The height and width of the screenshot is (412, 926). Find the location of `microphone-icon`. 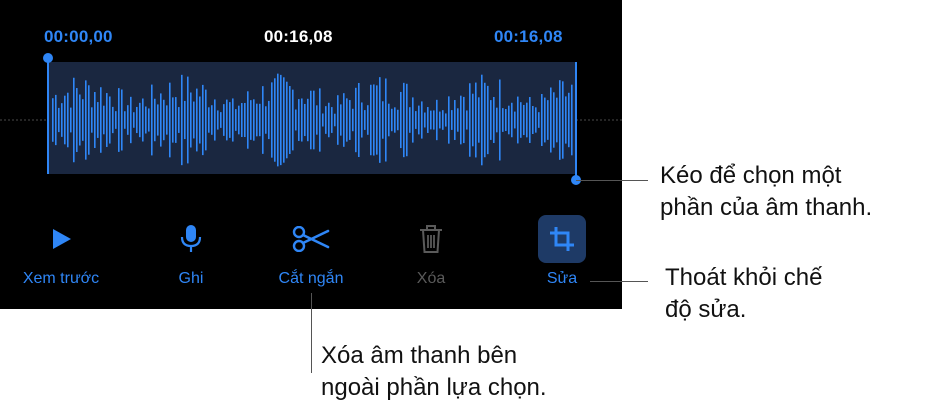

microphone-icon is located at coordinates (191, 239).